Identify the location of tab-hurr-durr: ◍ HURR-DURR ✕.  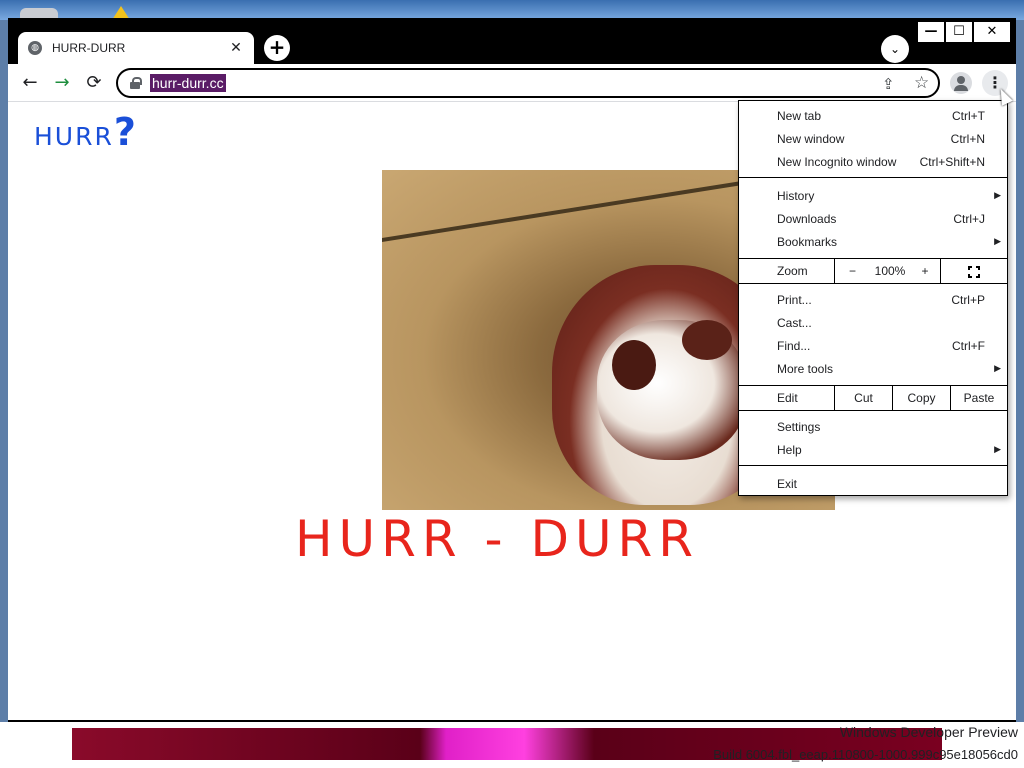
(136, 48).